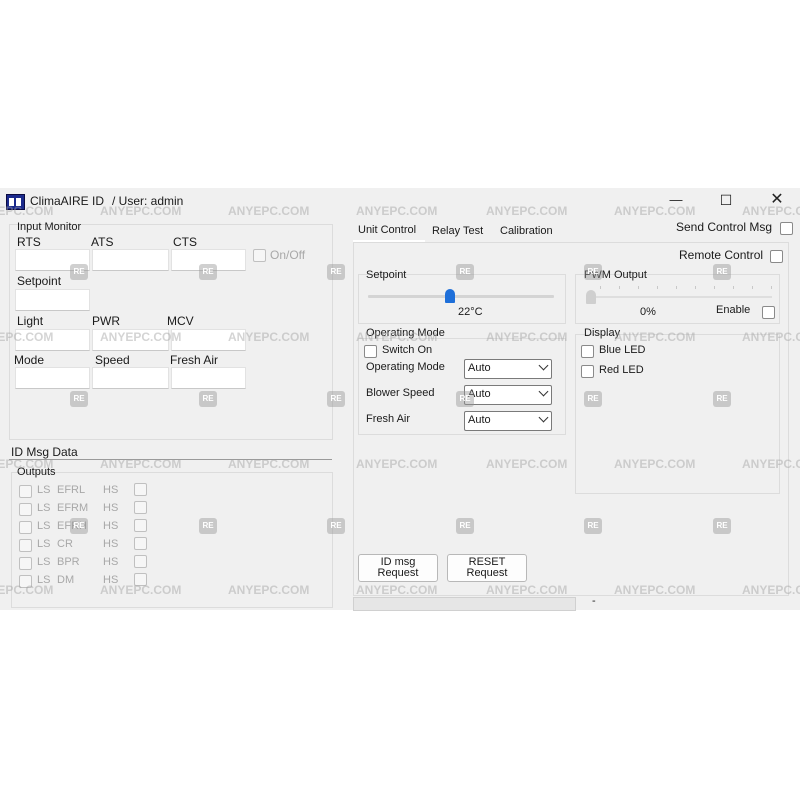  Describe the element at coordinates (587, 371) in the screenshot. I see `red-led-checkbox` at that location.